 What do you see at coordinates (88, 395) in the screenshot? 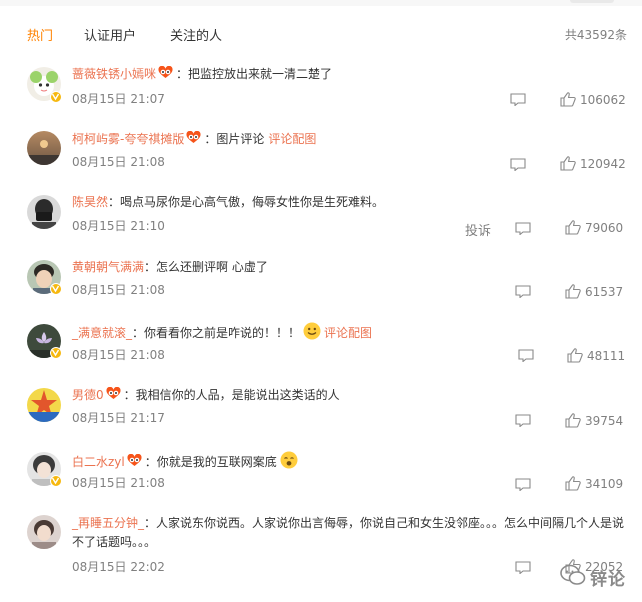
I see `username-link: 男德0` at bounding box center [88, 395].